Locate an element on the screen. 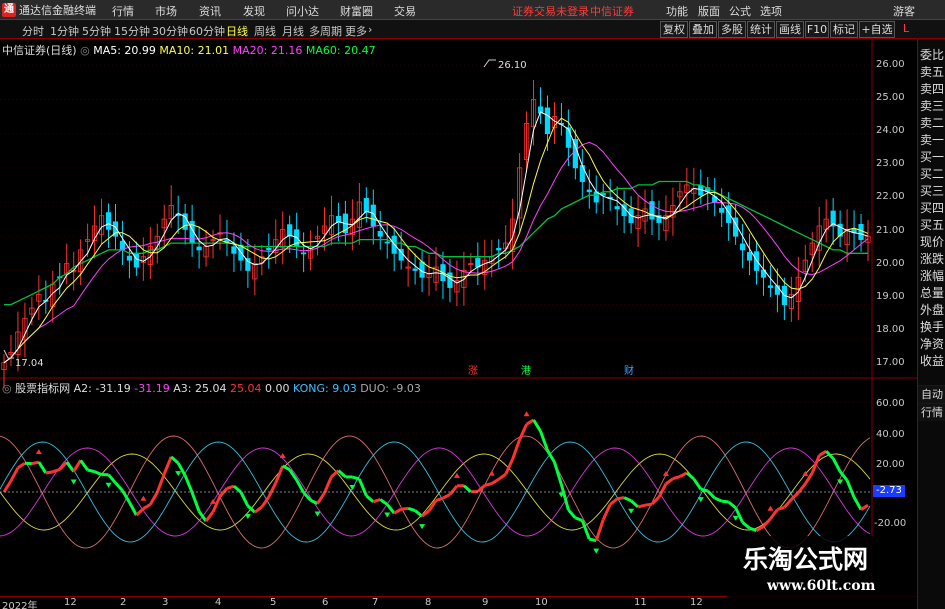 This screenshot has width=945, height=609. period-monthly: 月线 is located at coordinates (293, 31).